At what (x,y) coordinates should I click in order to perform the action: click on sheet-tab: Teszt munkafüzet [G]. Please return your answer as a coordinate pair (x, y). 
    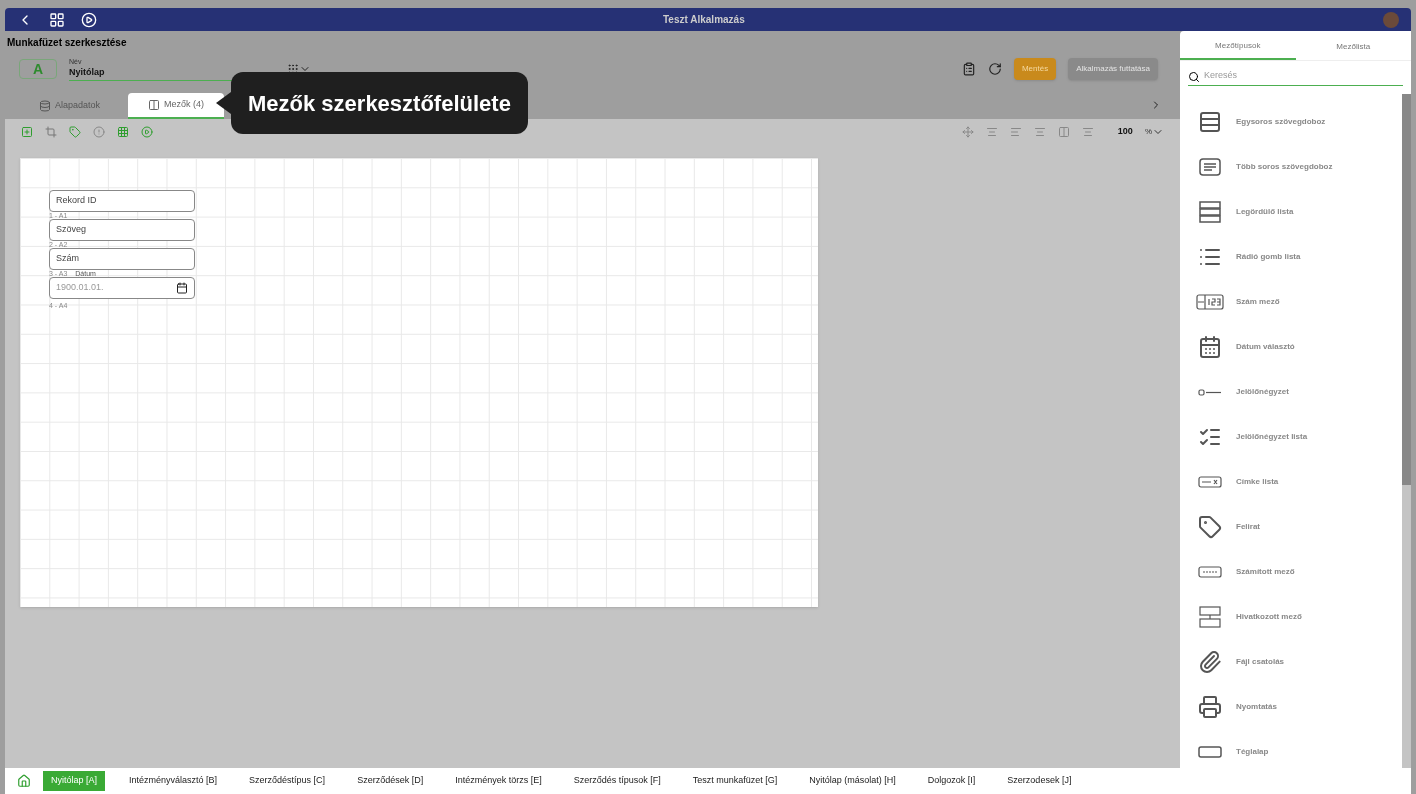
    Looking at the image, I should click on (735, 781).